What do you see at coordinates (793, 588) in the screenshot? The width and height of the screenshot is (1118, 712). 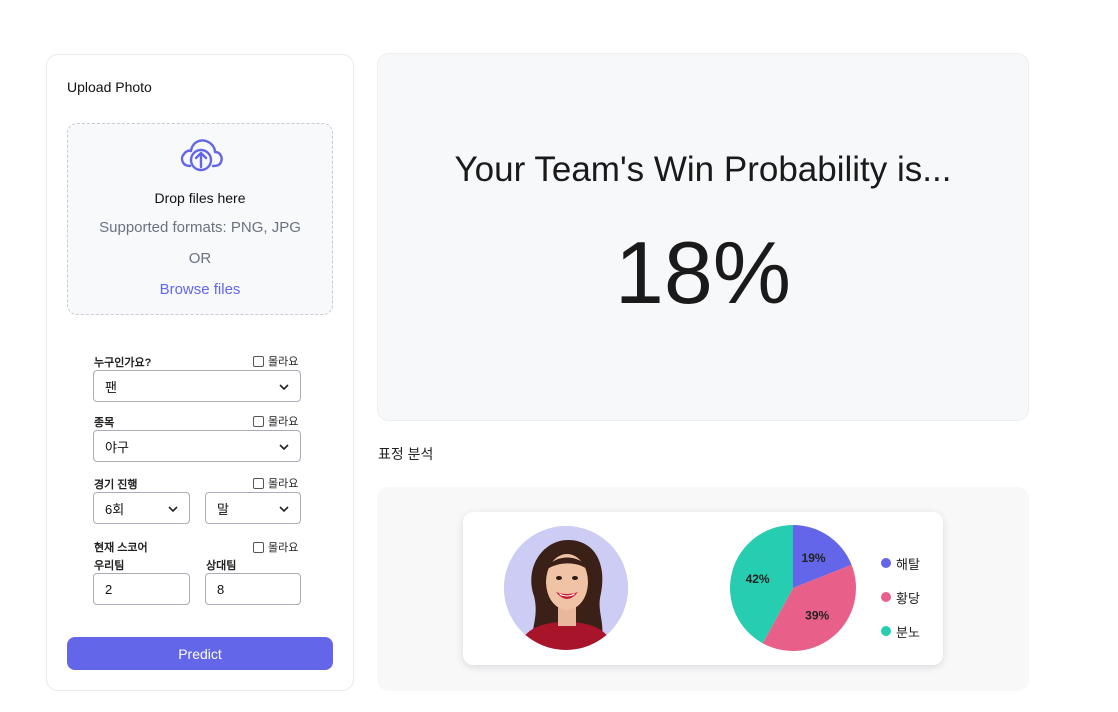 I see `expression-pie-chart: 19% 39% 42%` at bounding box center [793, 588].